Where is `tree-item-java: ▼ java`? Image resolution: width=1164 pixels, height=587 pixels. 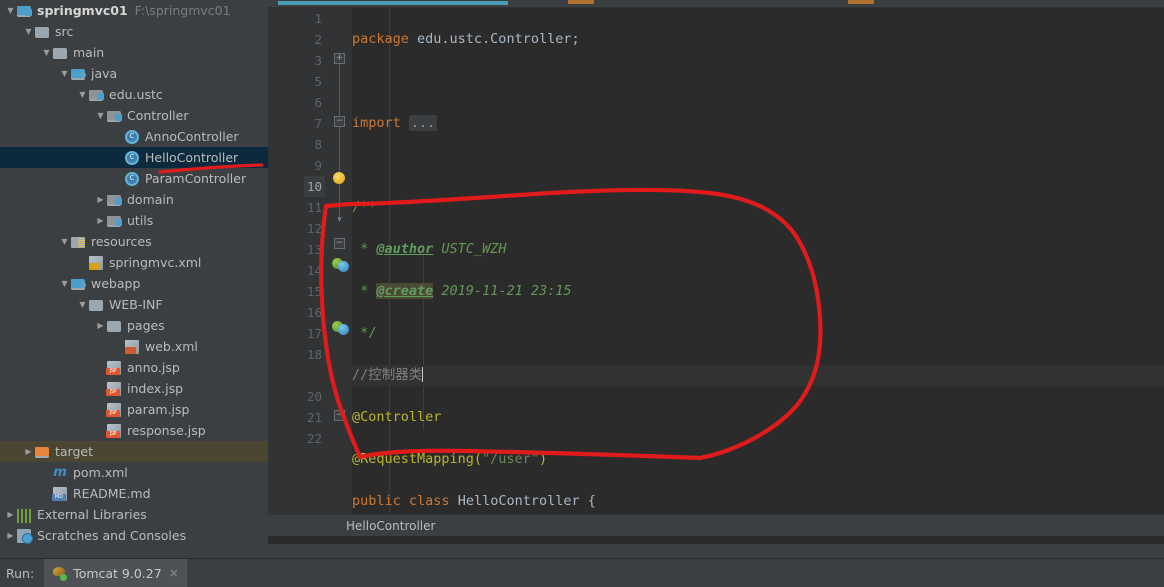
tree-item-java: ▼ java is located at coordinates (134, 73).